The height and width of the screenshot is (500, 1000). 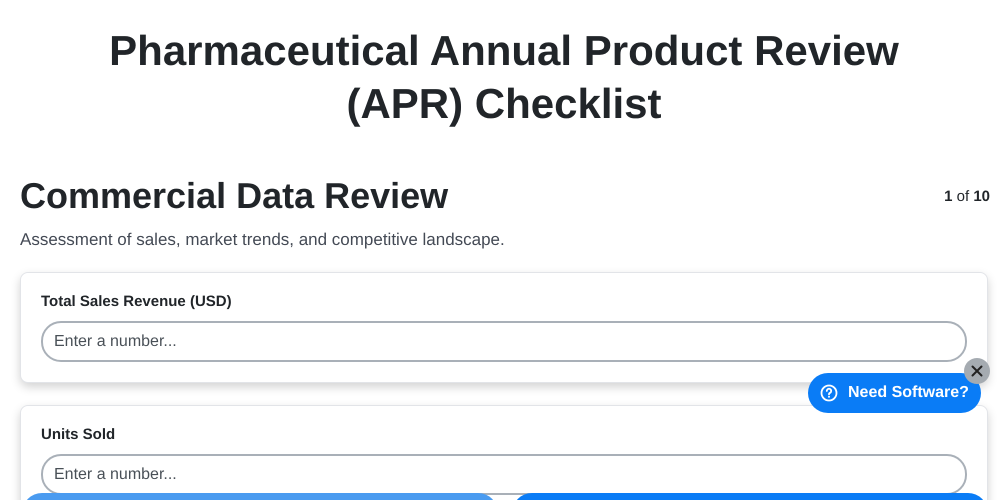 What do you see at coordinates (894, 393) in the screenshot?
I see `help-button: Need Software?` at bounding box center [894, 393].